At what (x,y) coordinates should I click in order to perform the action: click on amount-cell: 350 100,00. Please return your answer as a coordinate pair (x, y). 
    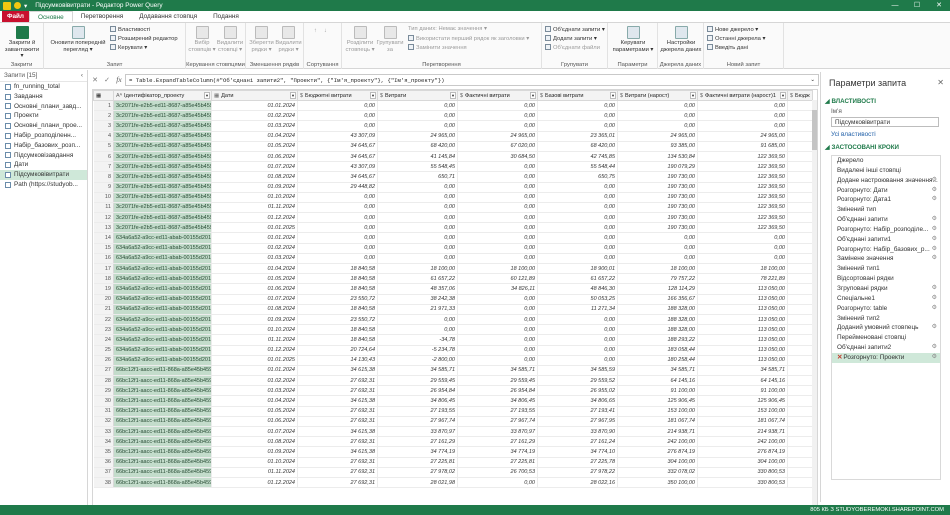
    Looking at the image, I should click on (657, 483).